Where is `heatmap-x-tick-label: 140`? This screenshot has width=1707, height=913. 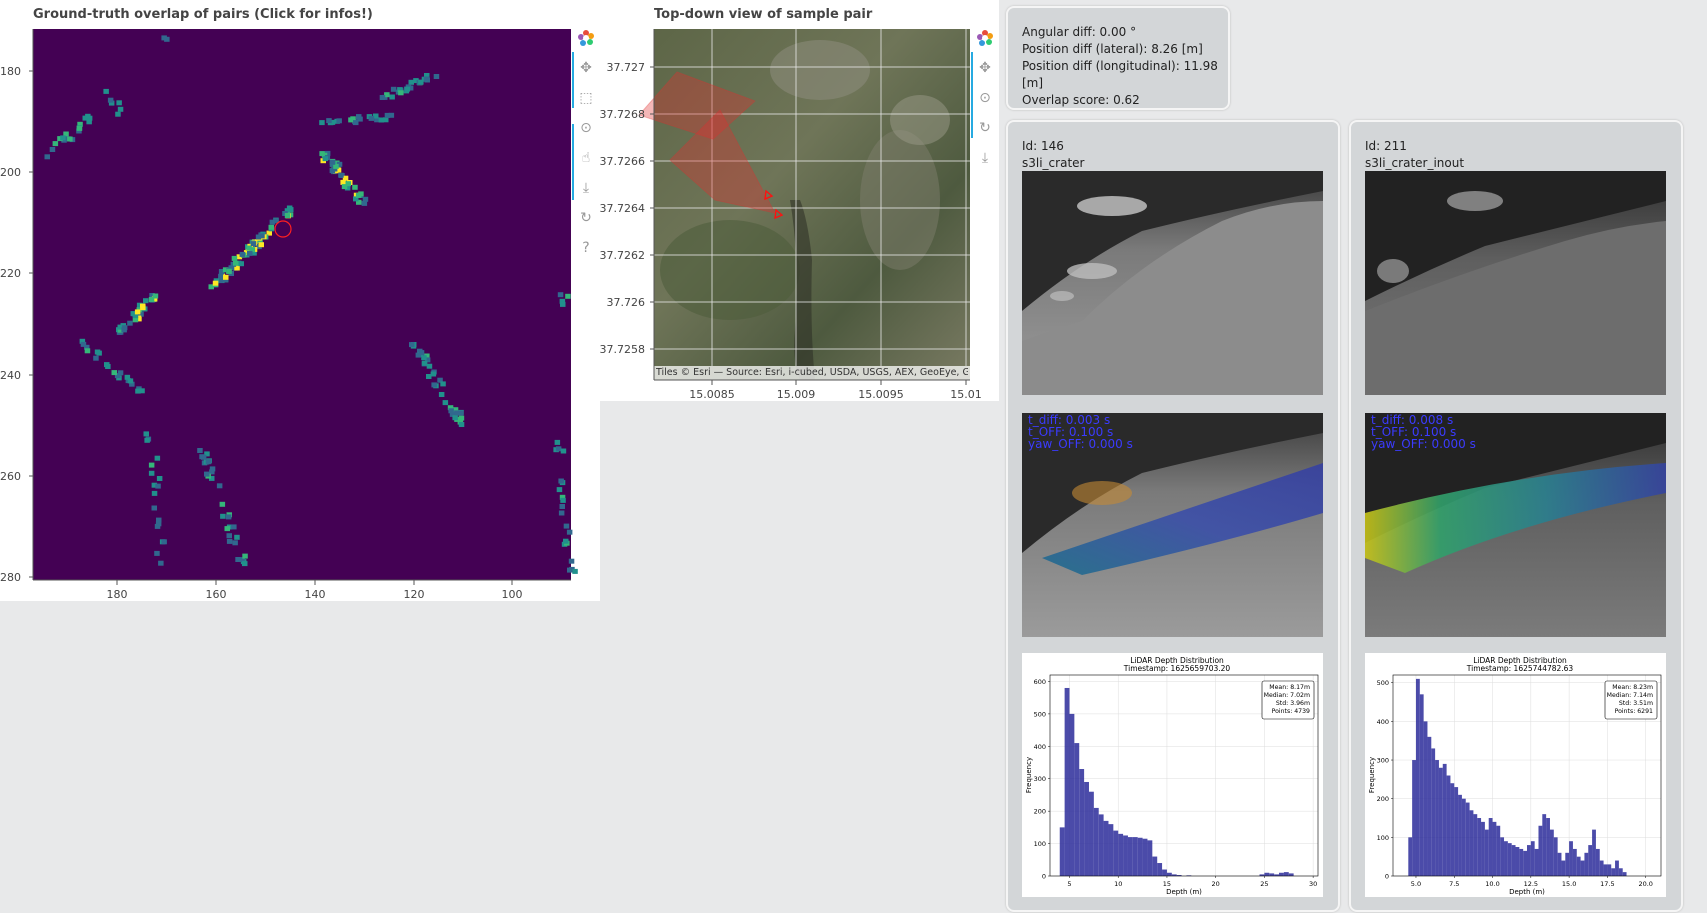
heatmap-x-tick-label: 140 is located at coordinates (315, 594).